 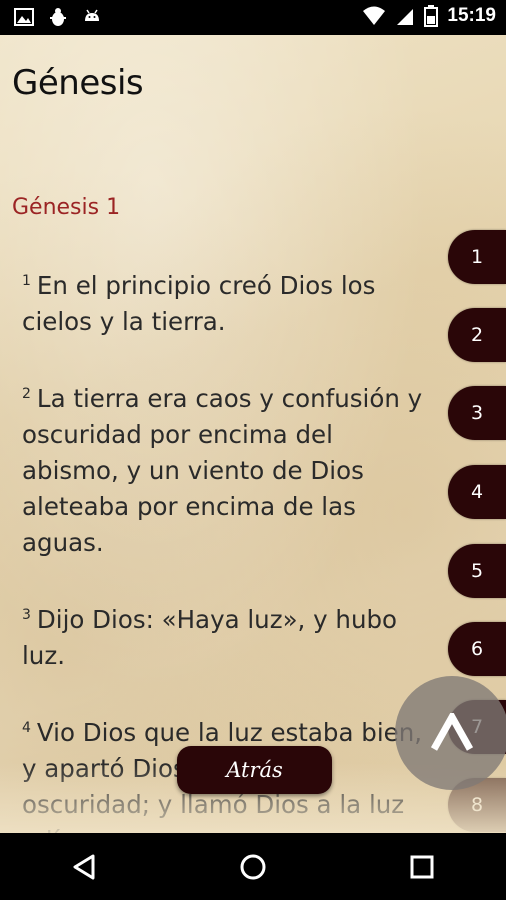 What do you see at coordinates (26, 728) in the screenshot?
I see `verse-number: 4` at bounding box center [26, 728].